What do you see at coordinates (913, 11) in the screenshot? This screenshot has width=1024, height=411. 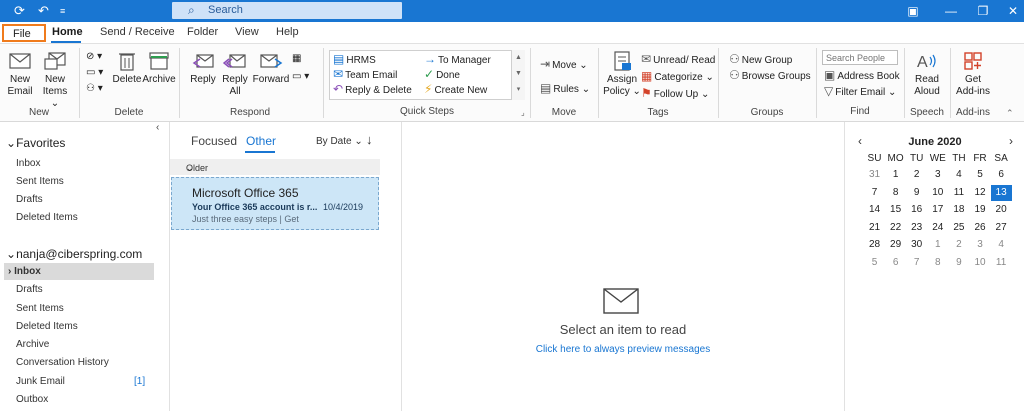 I see `ribbon-display-icon: ▣` at bounding box center [913, 11].